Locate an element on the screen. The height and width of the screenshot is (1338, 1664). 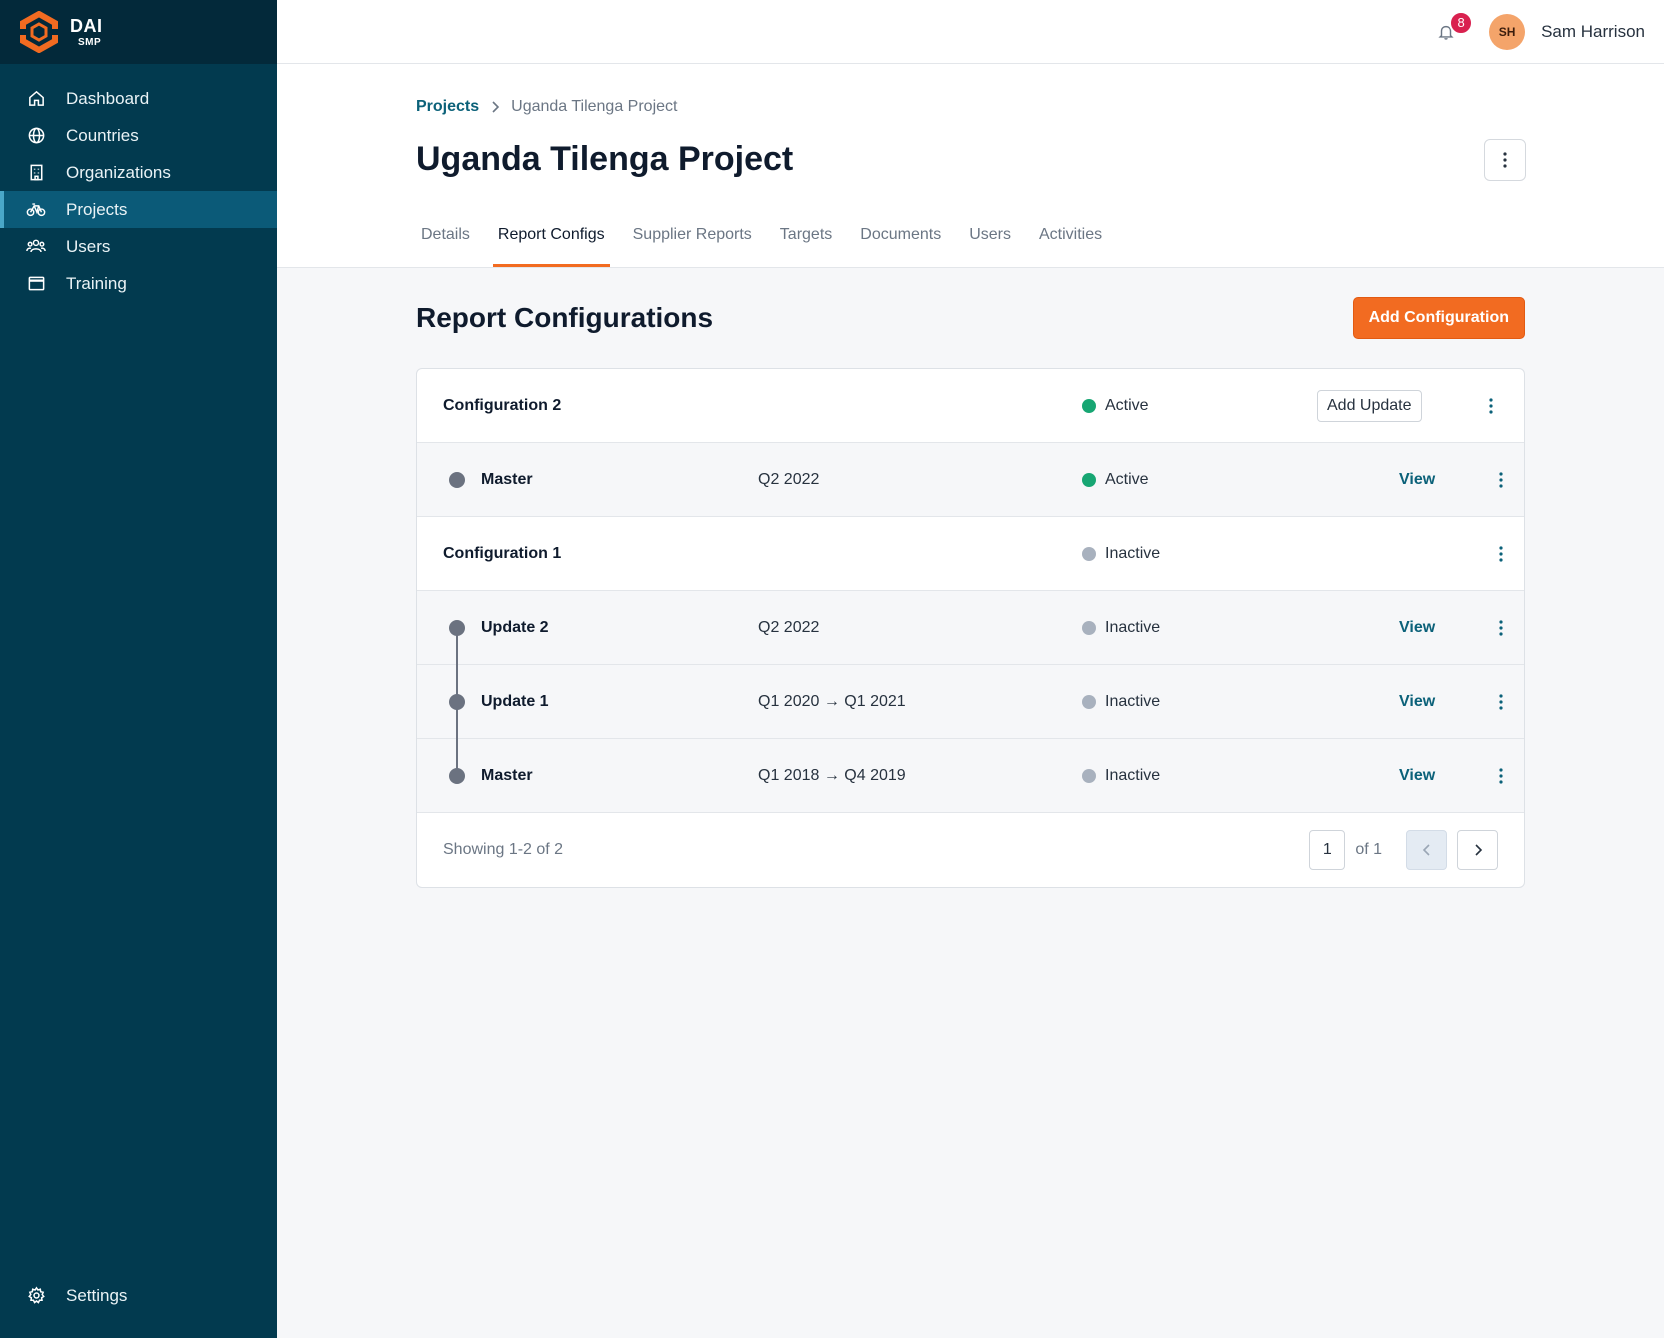
version-name: Update 2 is located at coordinates (515, 627).